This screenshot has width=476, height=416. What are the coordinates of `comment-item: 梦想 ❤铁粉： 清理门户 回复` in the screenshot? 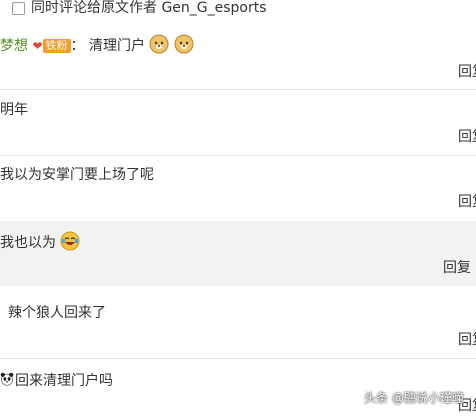 It's located at (238, 58).